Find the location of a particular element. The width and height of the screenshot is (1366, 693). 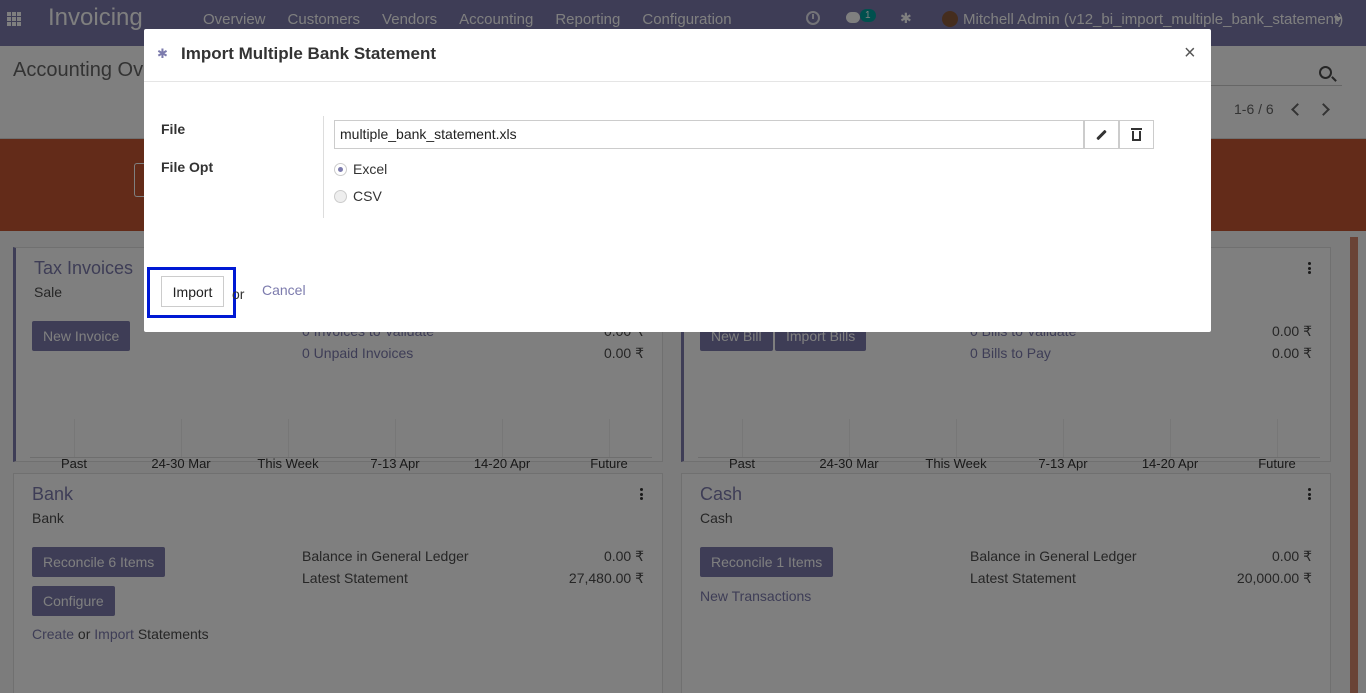

trash-icon is located at coordinates (1136, 134).